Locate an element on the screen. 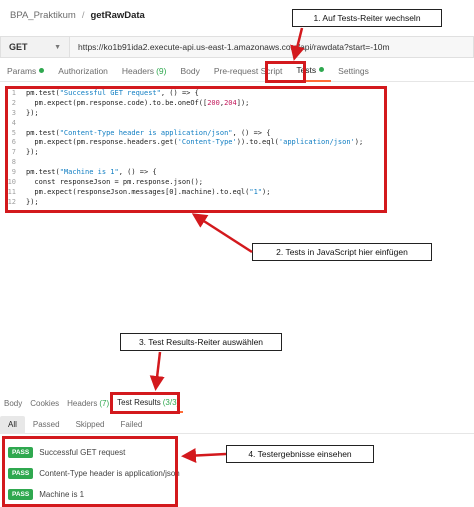  tab-cookies: Cookies is located at coordinates (44, 403).